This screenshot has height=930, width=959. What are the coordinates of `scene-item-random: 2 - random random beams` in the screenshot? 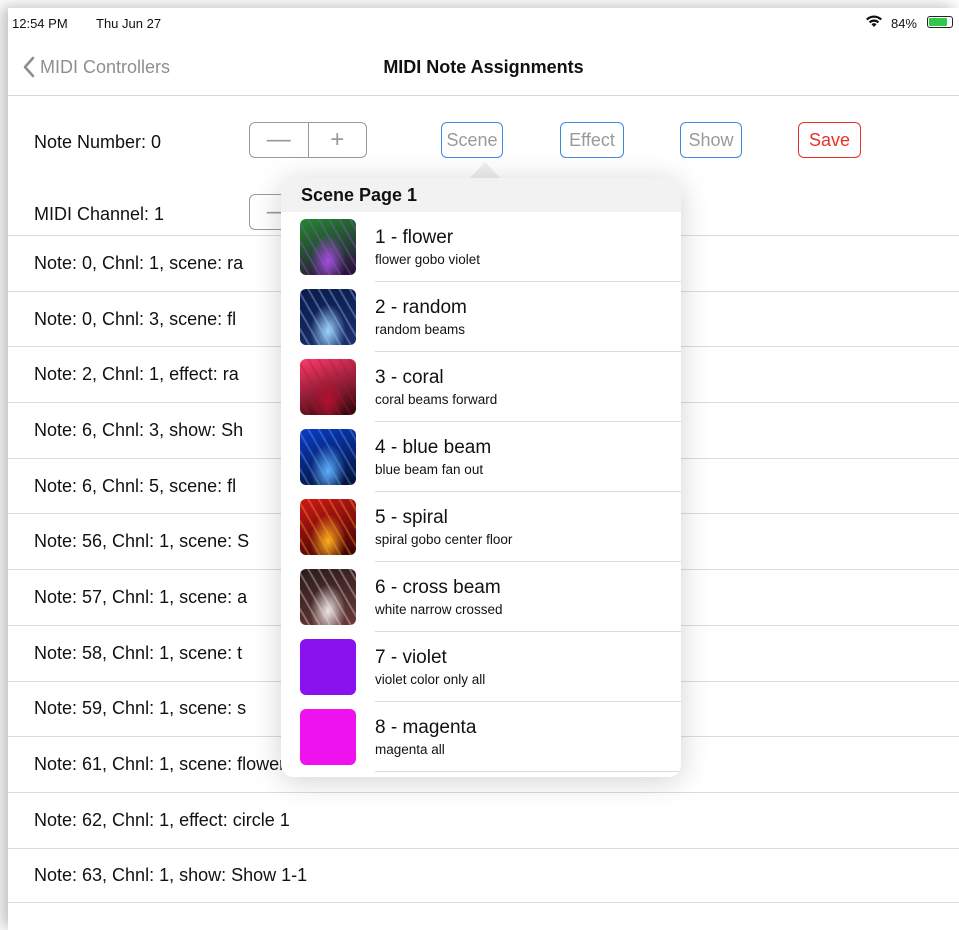 It's located at (481, 317).